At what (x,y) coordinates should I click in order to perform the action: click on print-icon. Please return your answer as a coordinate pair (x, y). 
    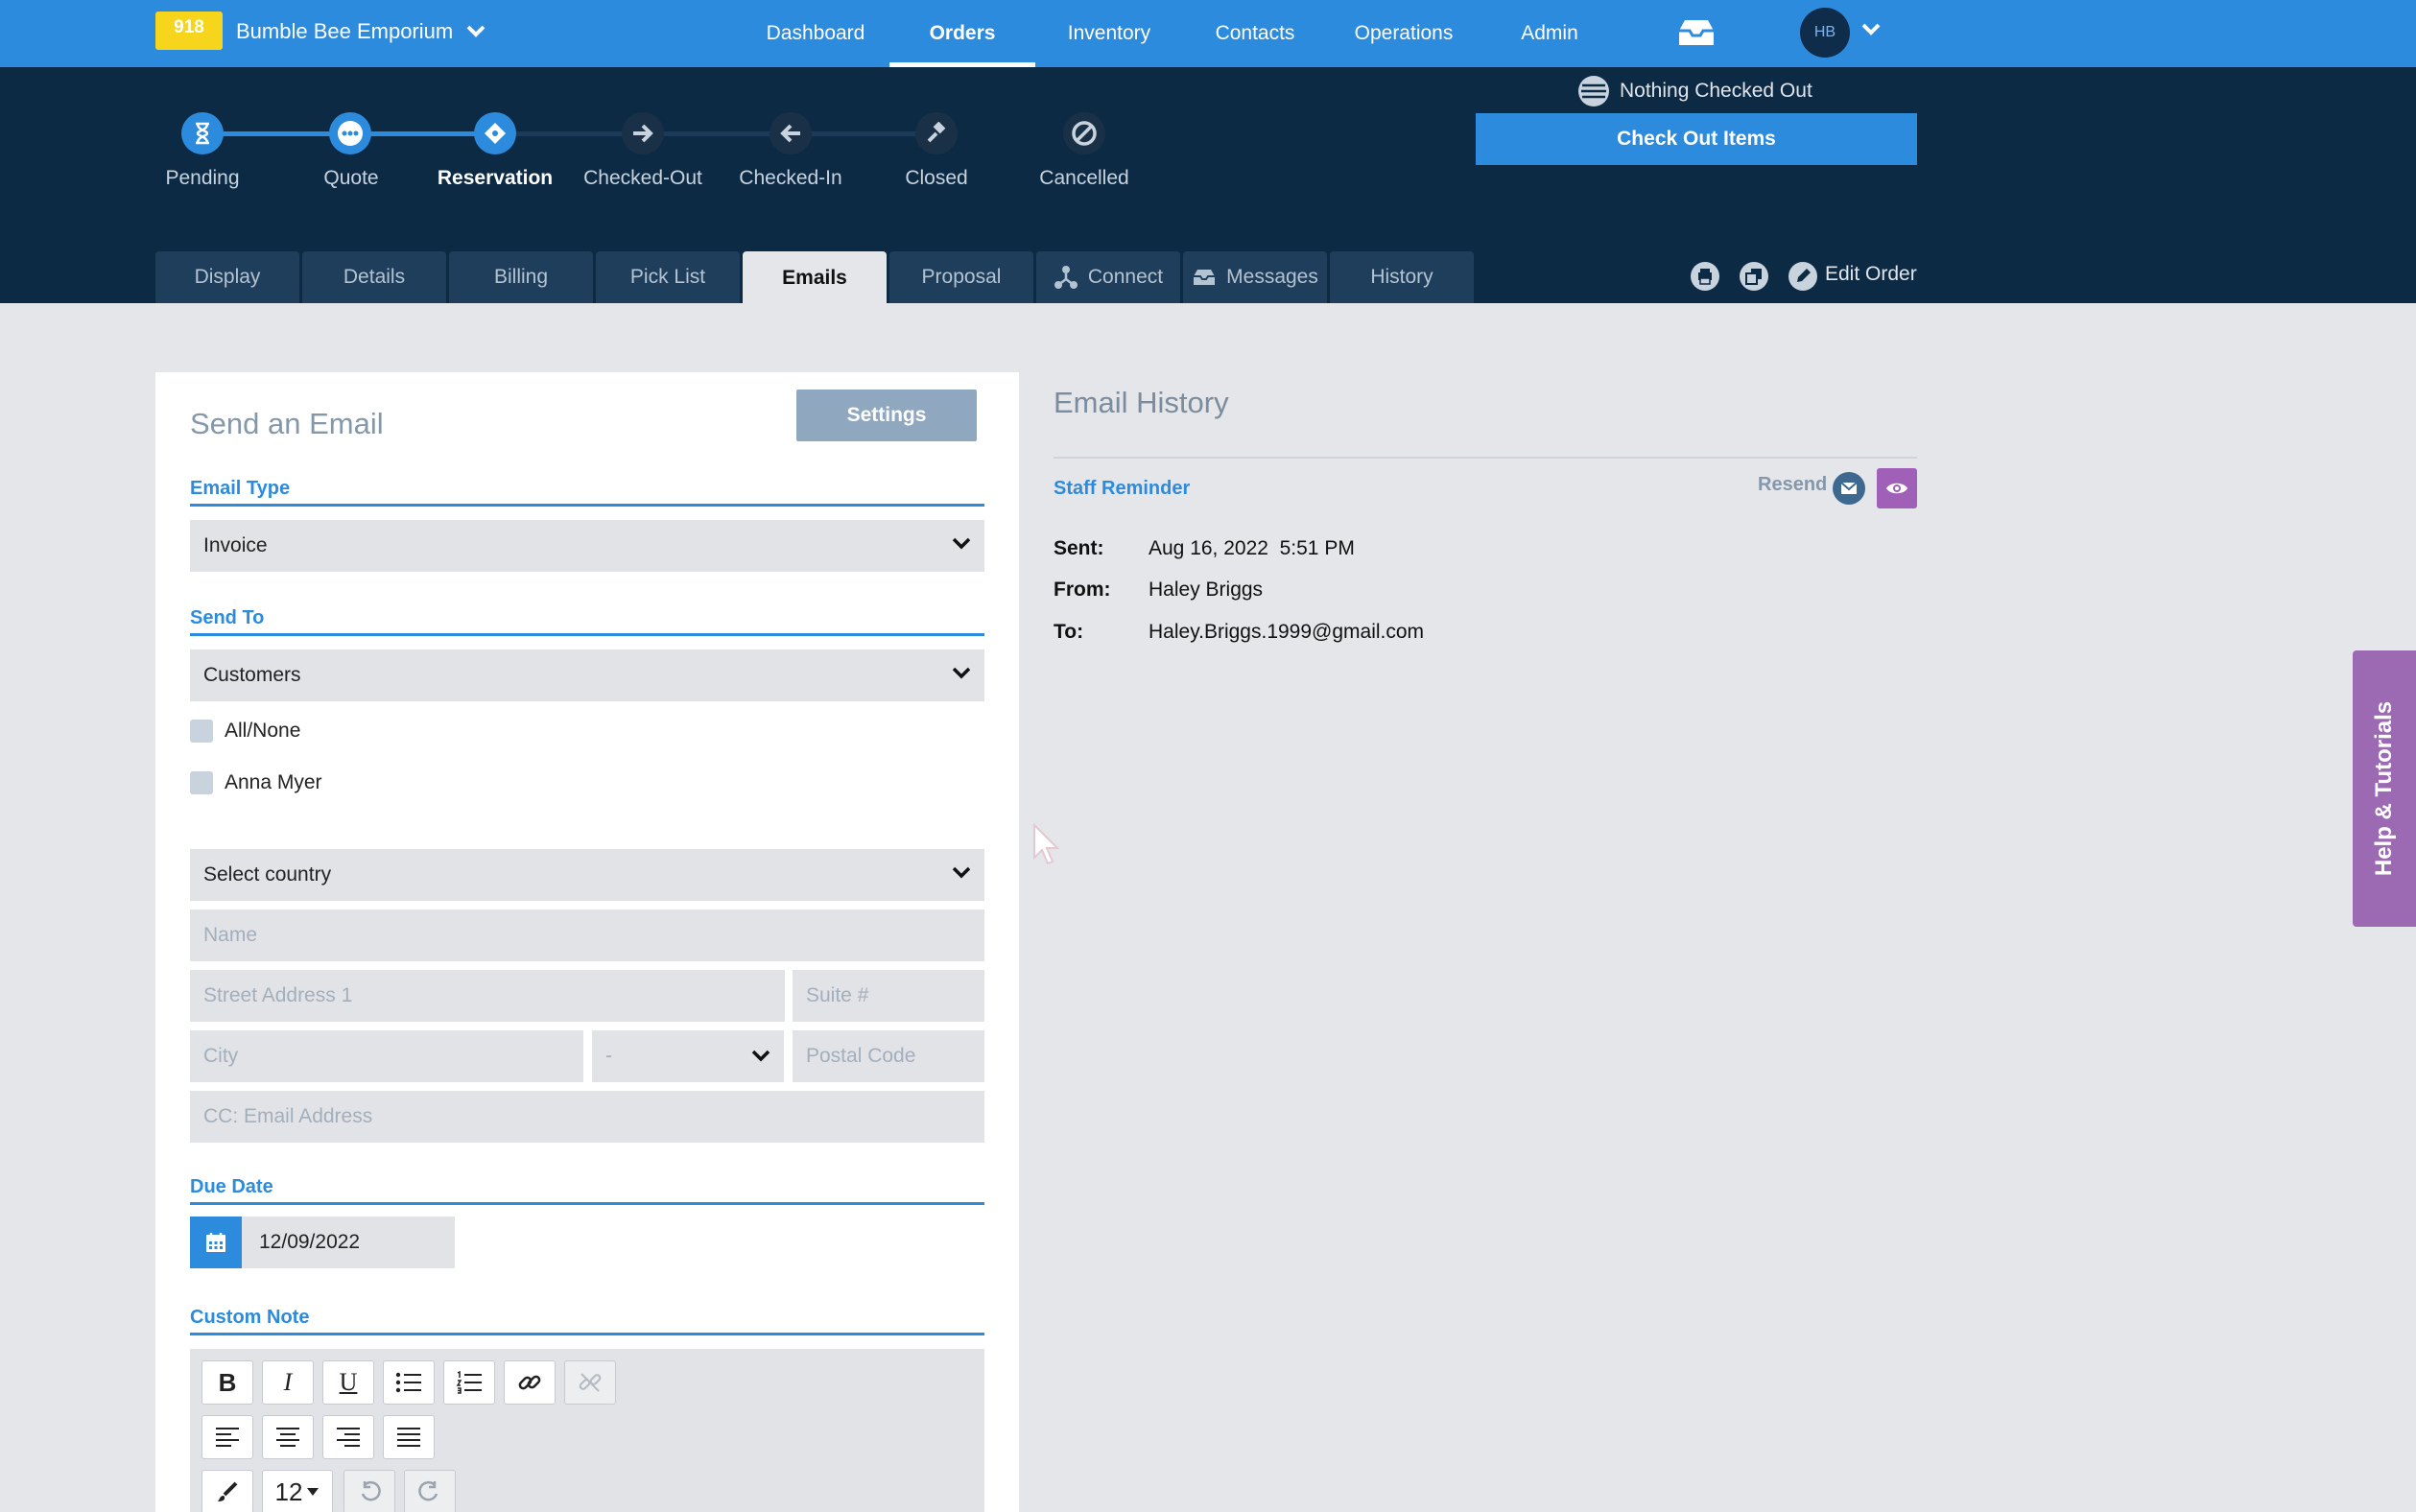
    Looking at the image, I should click on (1705, 276).